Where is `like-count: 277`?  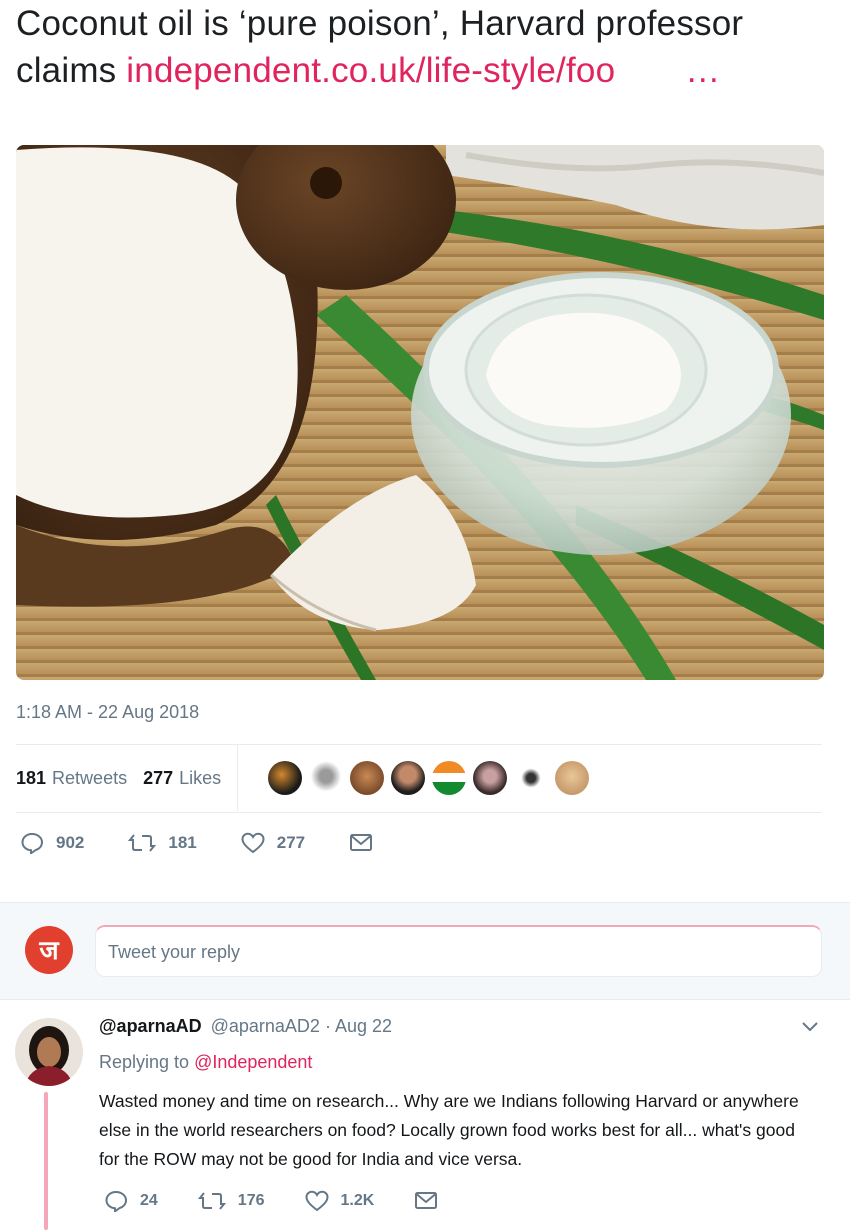 like-count: 277 is located at coordinates (291, 842).